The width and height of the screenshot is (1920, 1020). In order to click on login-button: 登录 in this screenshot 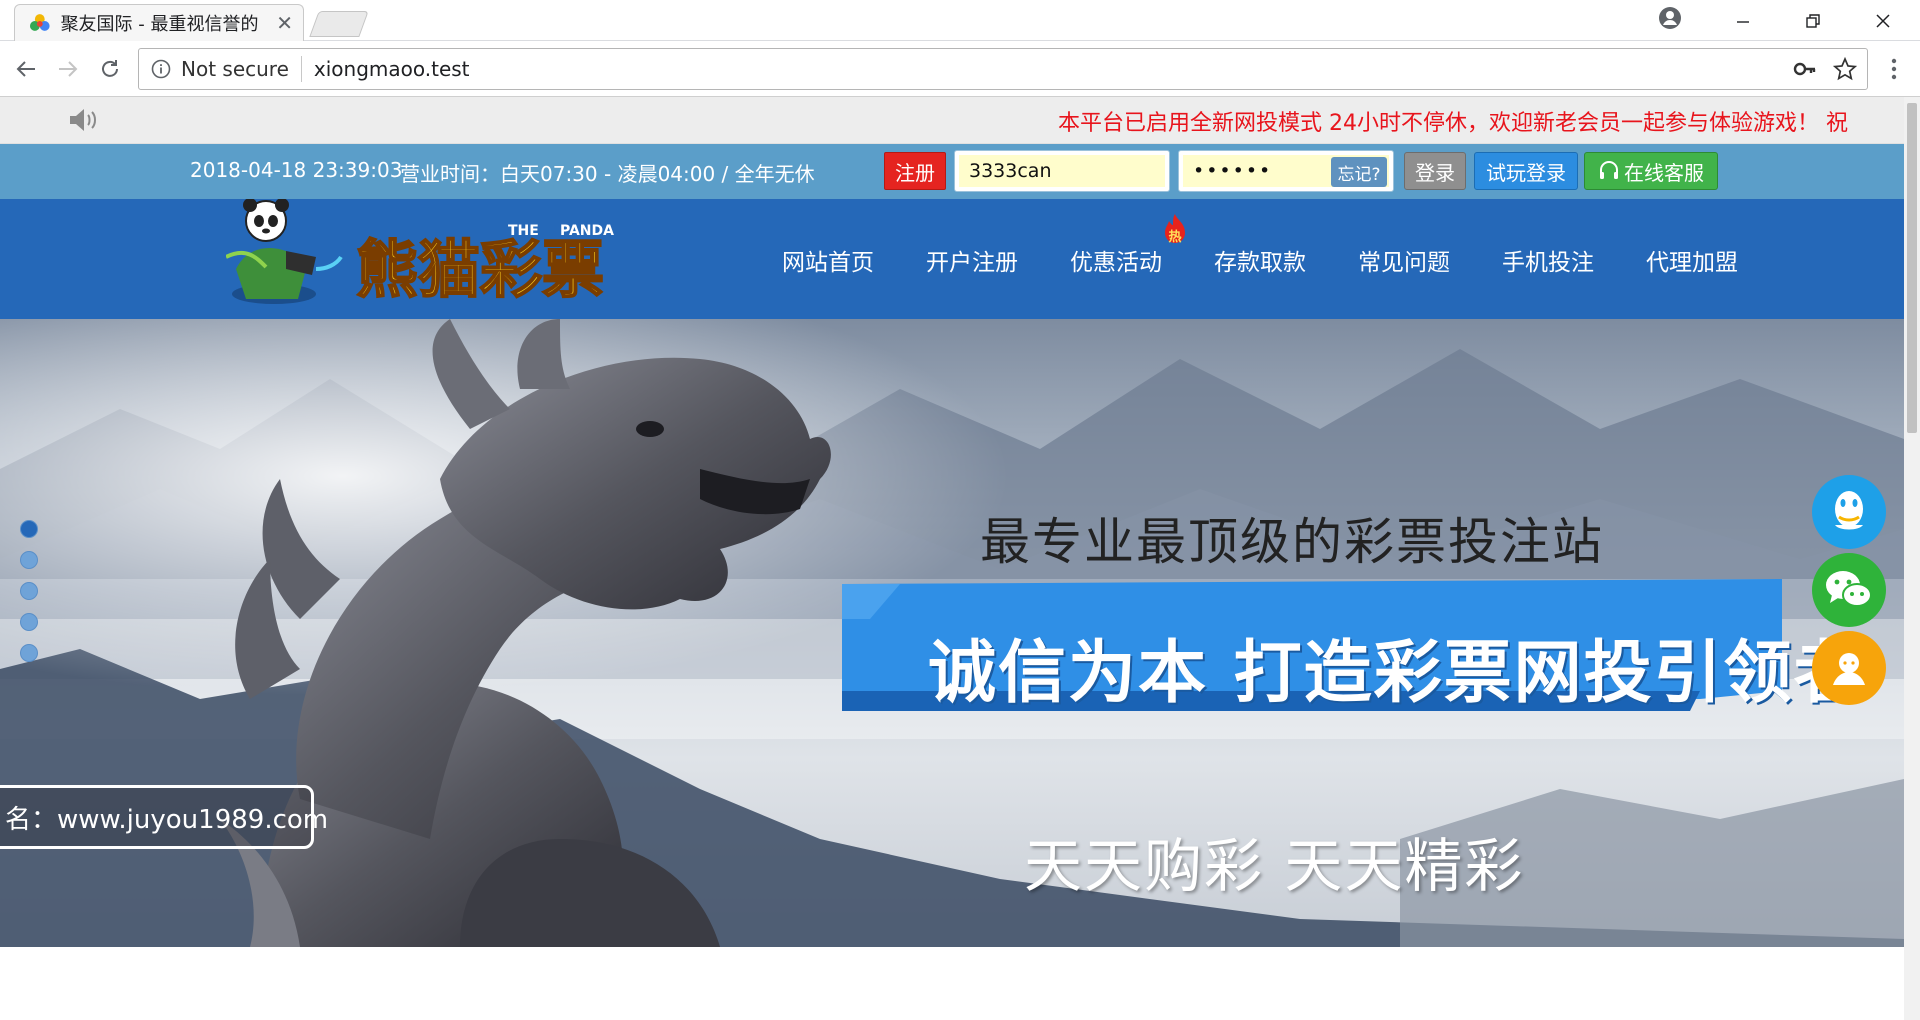, I will do `click(1435, 171)`.